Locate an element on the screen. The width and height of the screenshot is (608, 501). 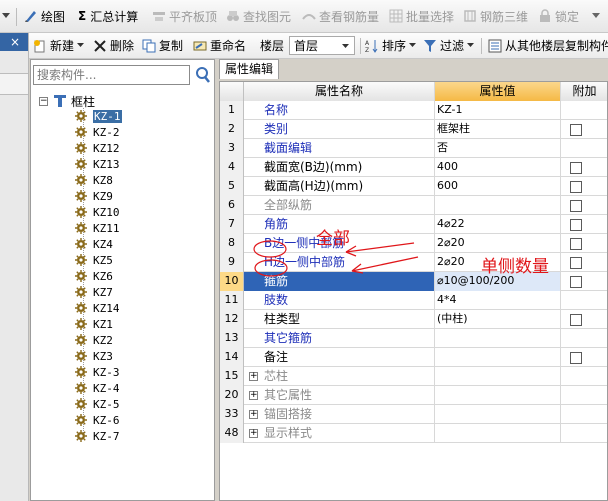
annotation-arrow-b is located at coordinates (380, 247).